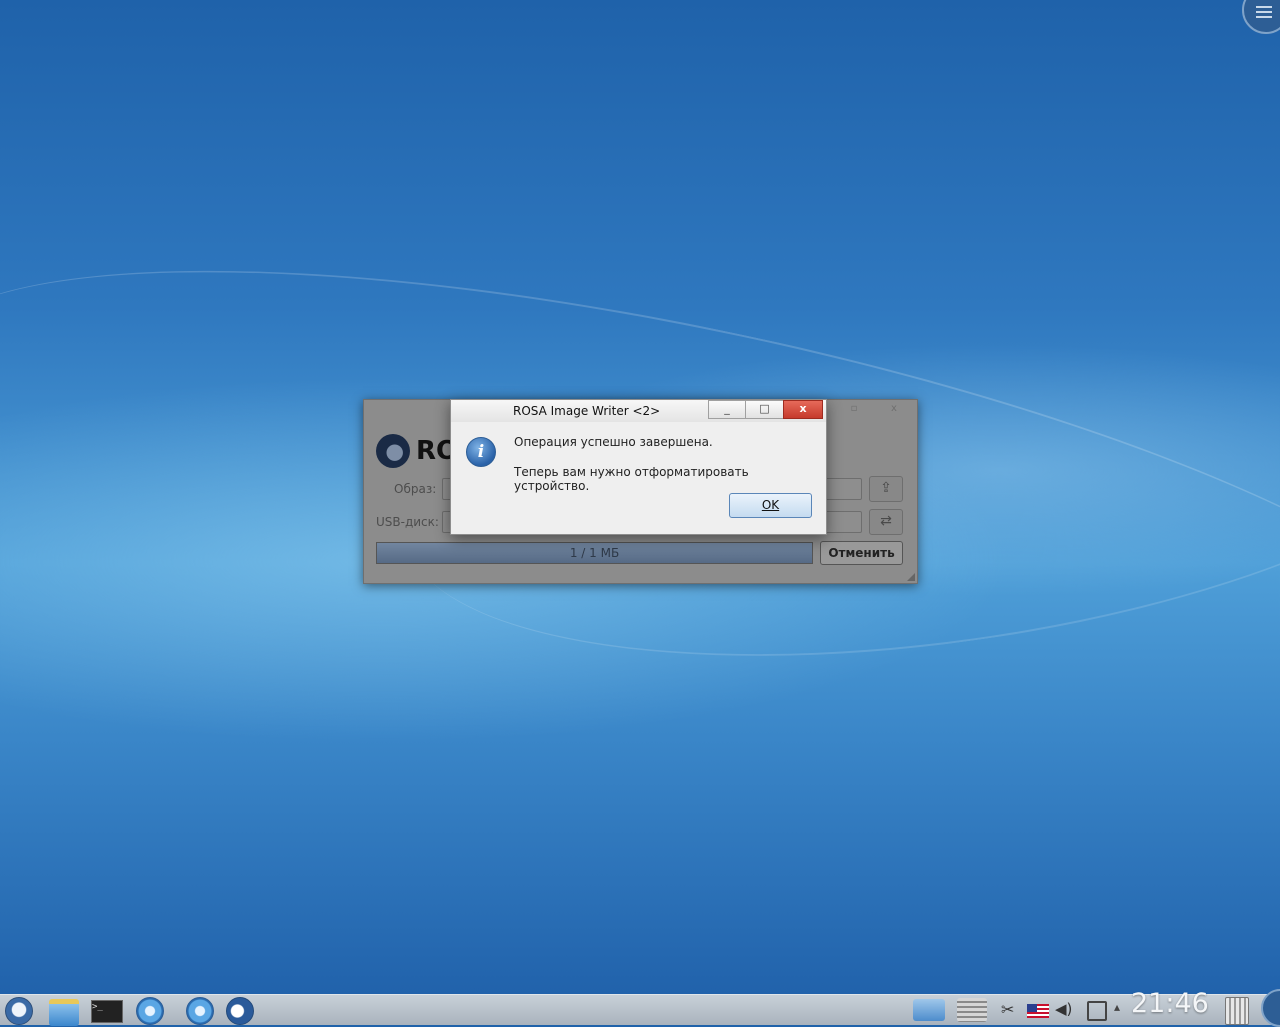 This screenshot has height=1027, width=1280. I want to click on terminal-icon: >_, so click(107, 1011).